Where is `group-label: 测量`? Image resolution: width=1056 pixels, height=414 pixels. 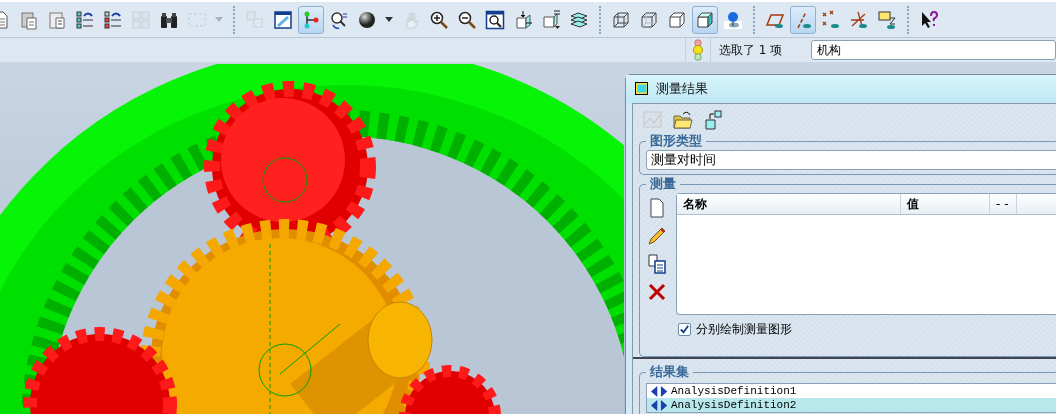
group-label: 测量 is located at coordinates (663, 184).